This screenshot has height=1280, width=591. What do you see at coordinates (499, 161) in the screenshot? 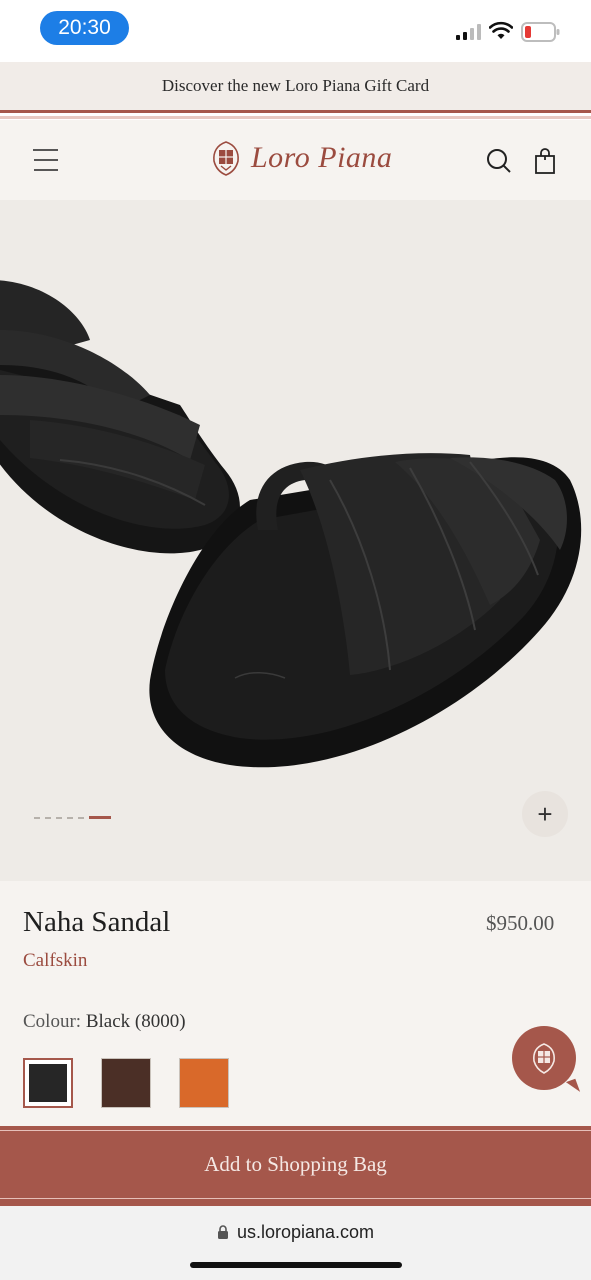
I see `search-icon` at bounding box center [499, 161].